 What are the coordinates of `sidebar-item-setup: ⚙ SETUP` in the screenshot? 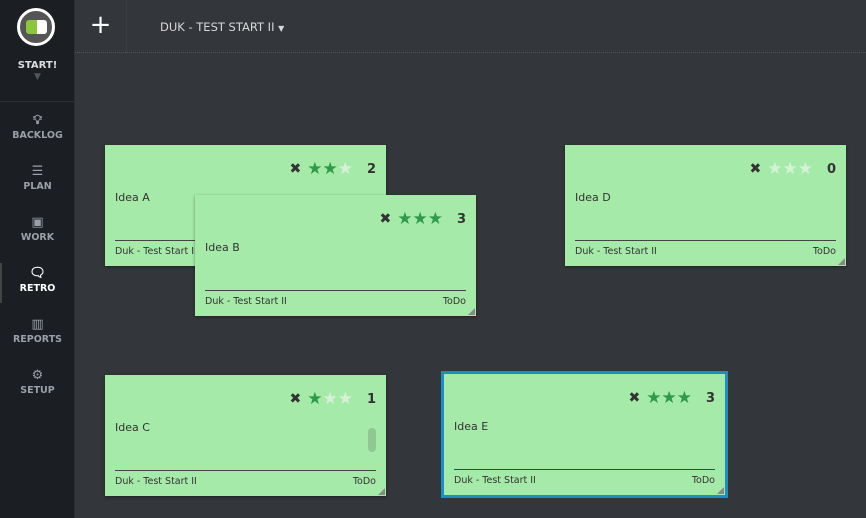 It's located at (37, 381).